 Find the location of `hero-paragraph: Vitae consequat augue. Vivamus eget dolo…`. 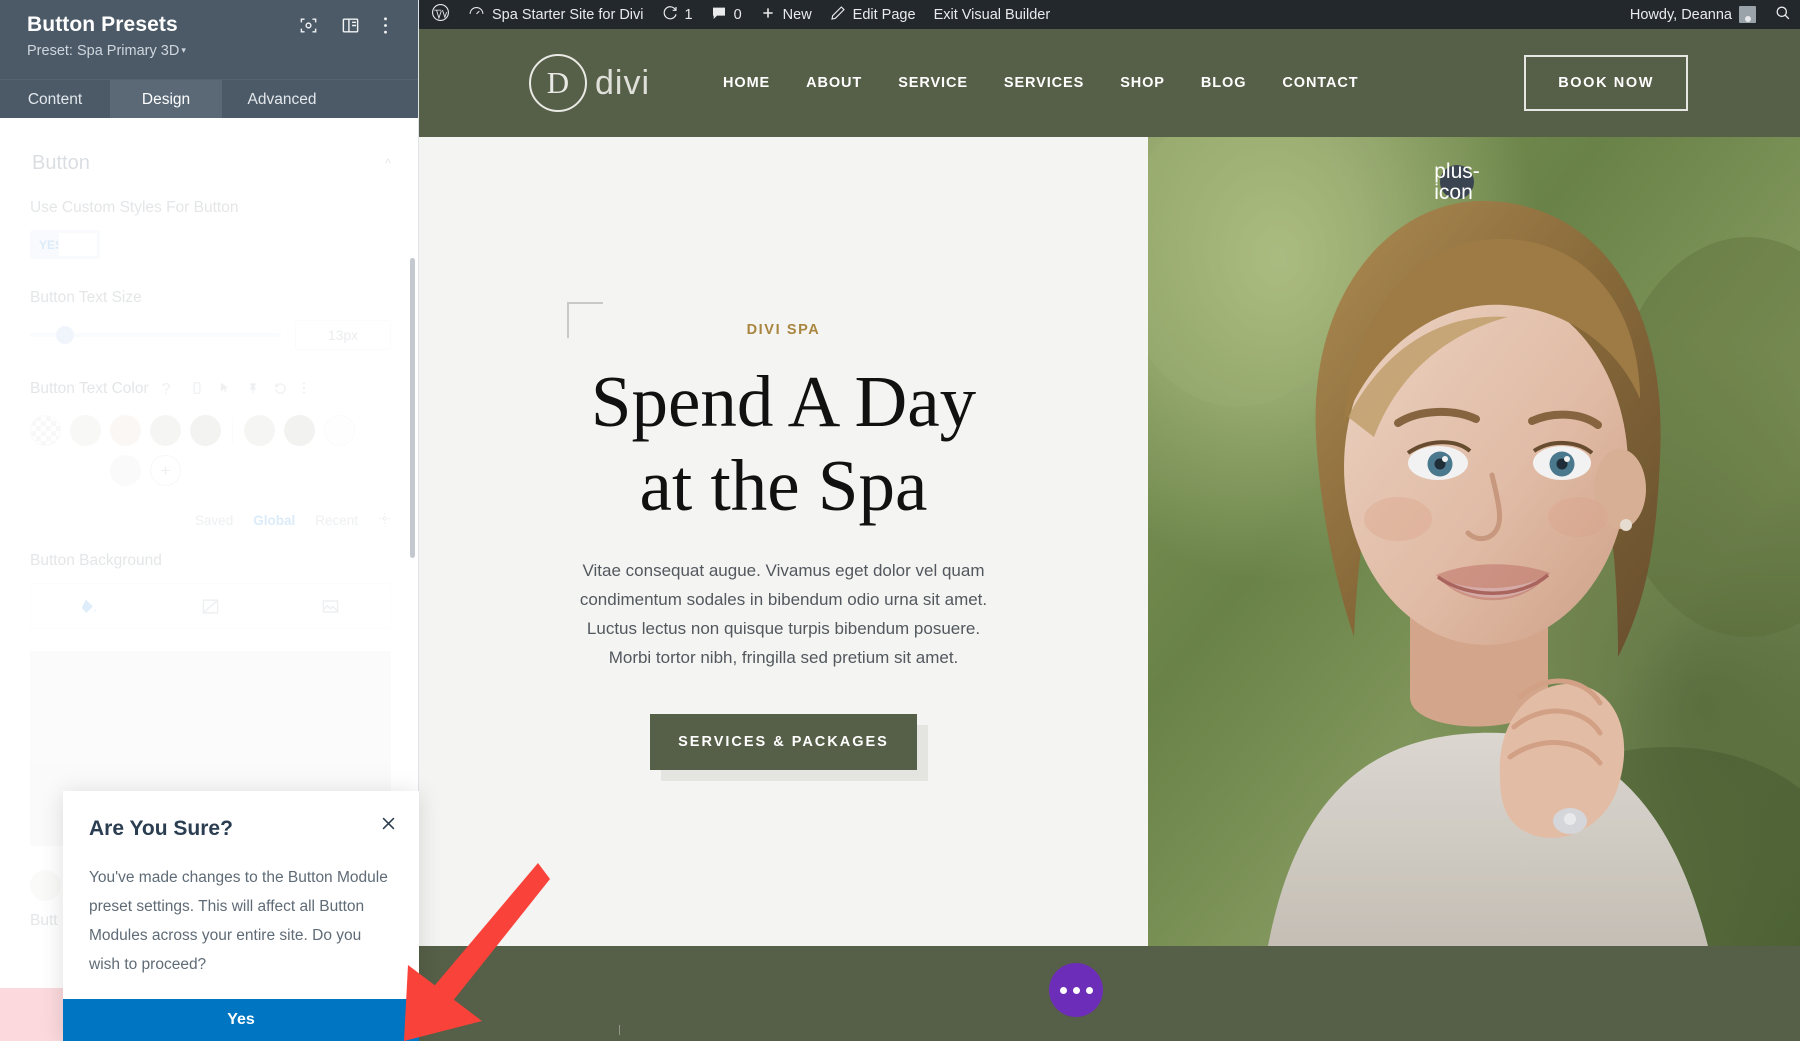

hero-paragraph: Vitae consequat augue. Vivamus eget dolo… is located at coordinates (783, 614).